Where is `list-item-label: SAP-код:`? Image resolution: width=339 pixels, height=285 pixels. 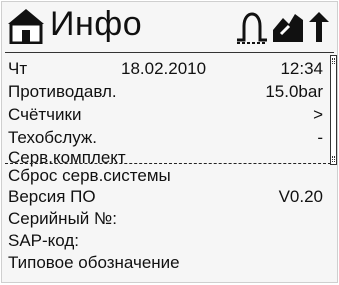
list-item-label: SAP-код: is located at coordinates (44, 240).